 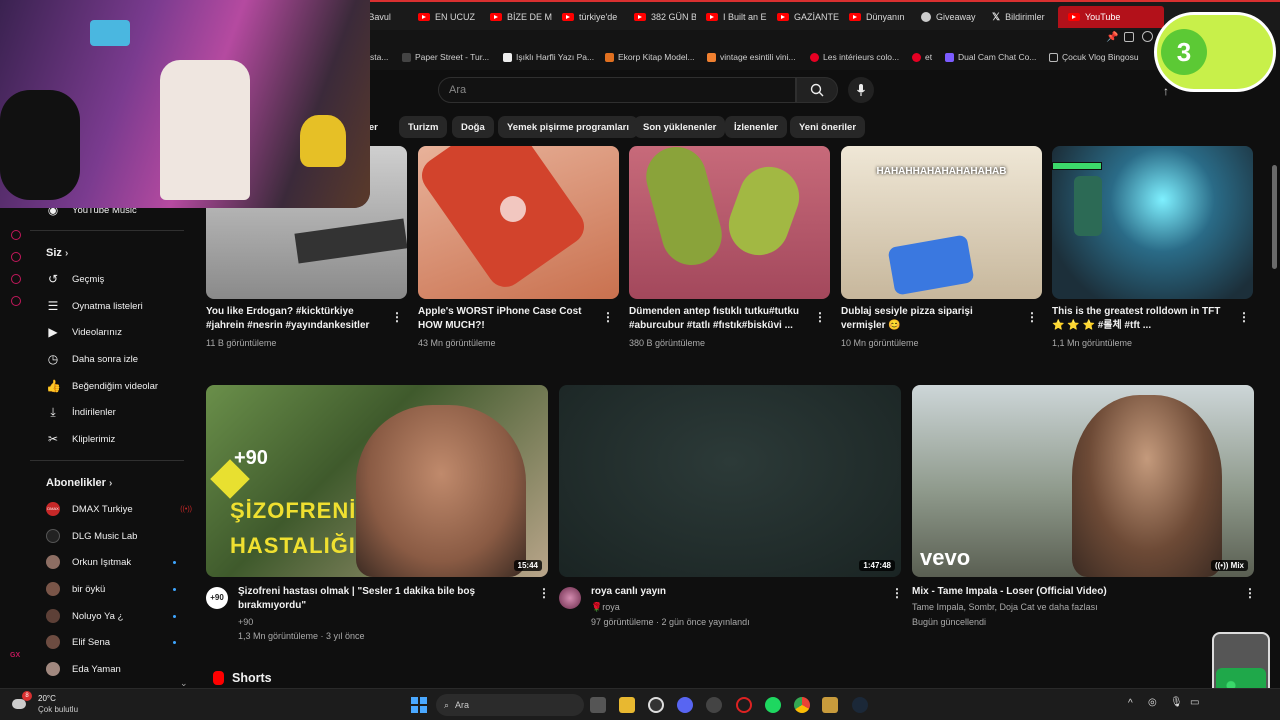 I want to click on channel-avatar, so click(x=570, y=598).